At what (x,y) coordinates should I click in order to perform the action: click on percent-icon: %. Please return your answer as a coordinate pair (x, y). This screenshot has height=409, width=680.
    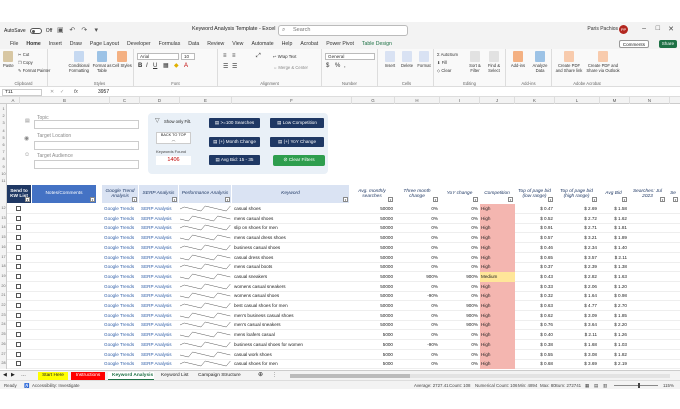
    Looking at the image, I should click on (337, 66).